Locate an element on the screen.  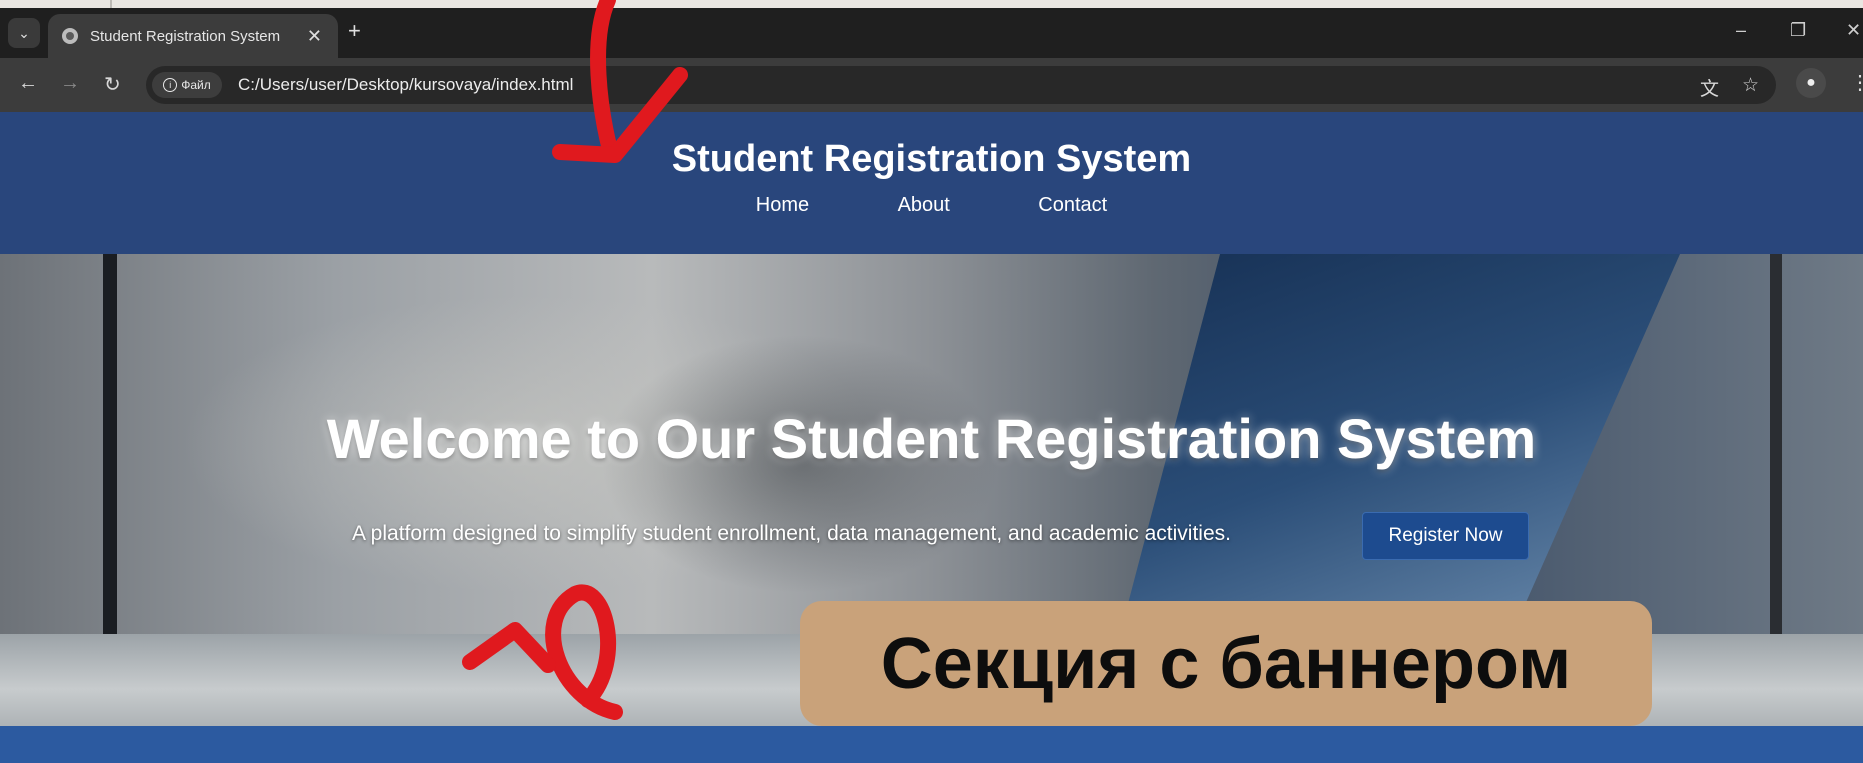
bookmark-star-icon: ☆ is located at coordinates (1750, 85).